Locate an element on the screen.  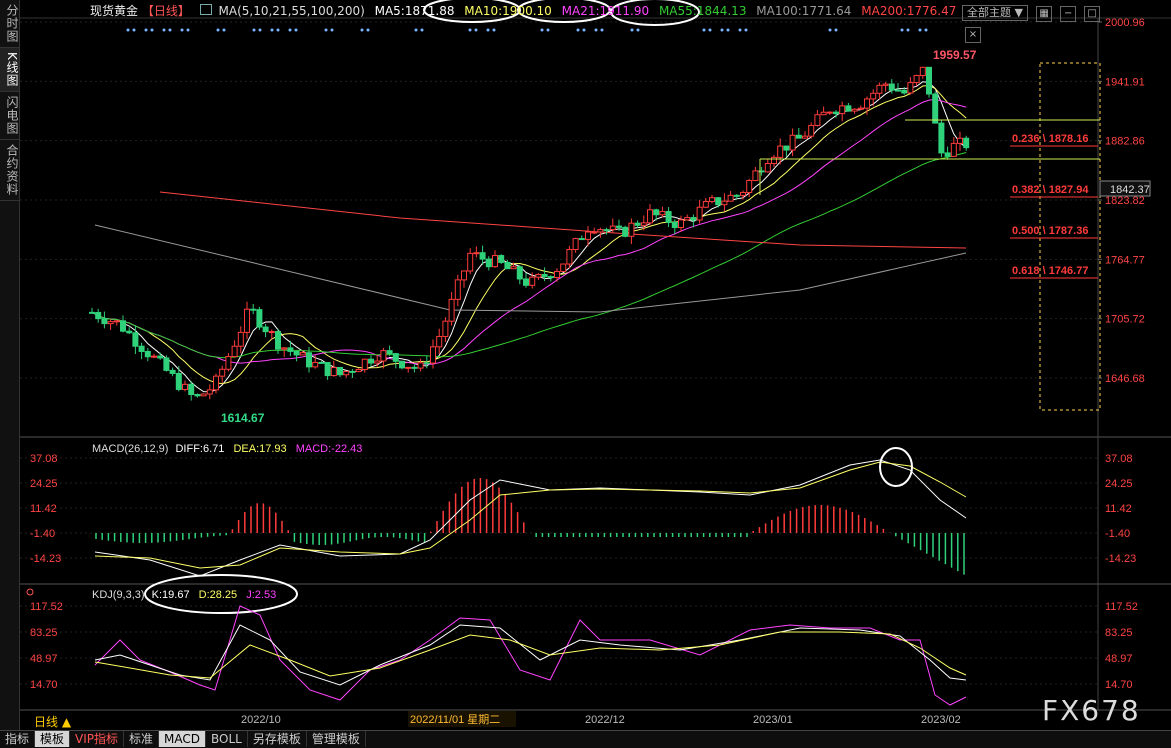
bottom-tab-3: 标准 is located at coordinates (142, 739).